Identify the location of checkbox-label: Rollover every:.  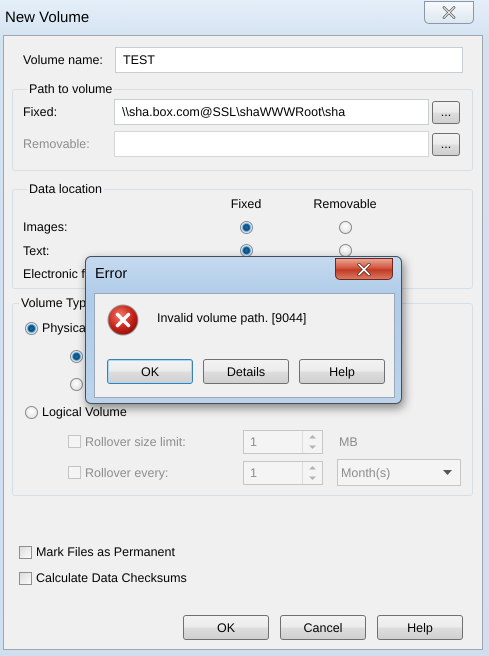
(127, 473).